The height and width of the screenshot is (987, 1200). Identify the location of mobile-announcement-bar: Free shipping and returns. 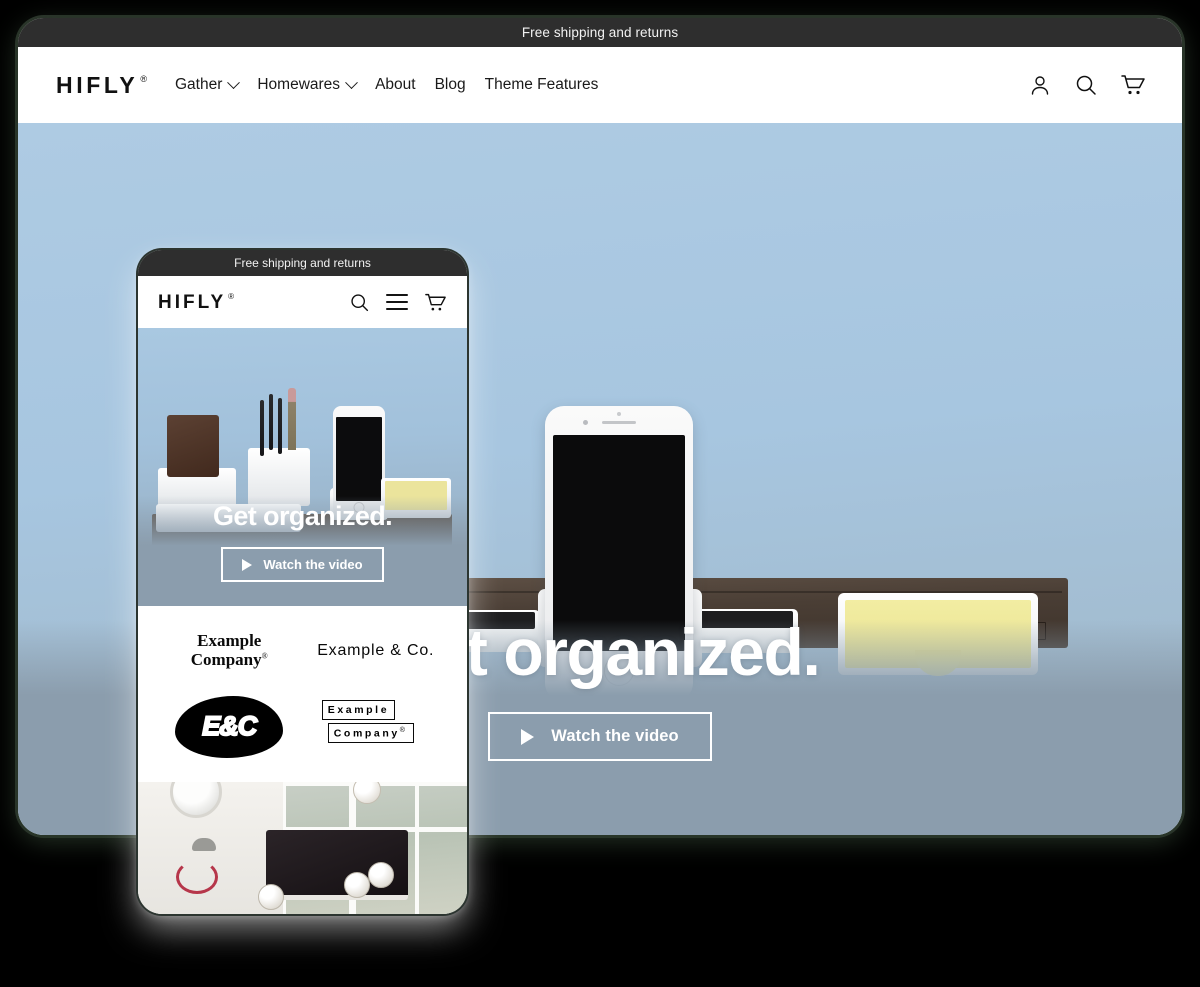
(302, 263).